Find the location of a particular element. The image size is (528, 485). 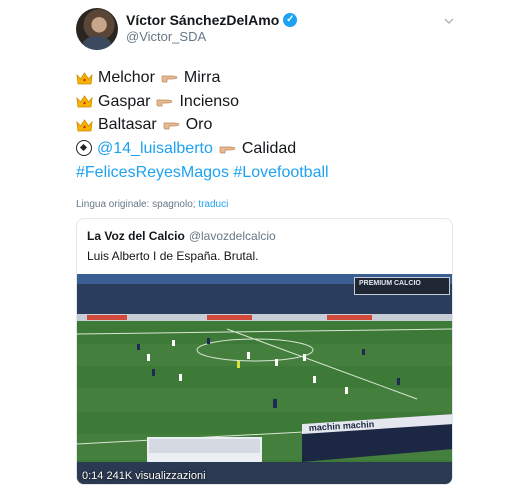

verified-badge-icon: ✓ is located at coordinates (290, 20).